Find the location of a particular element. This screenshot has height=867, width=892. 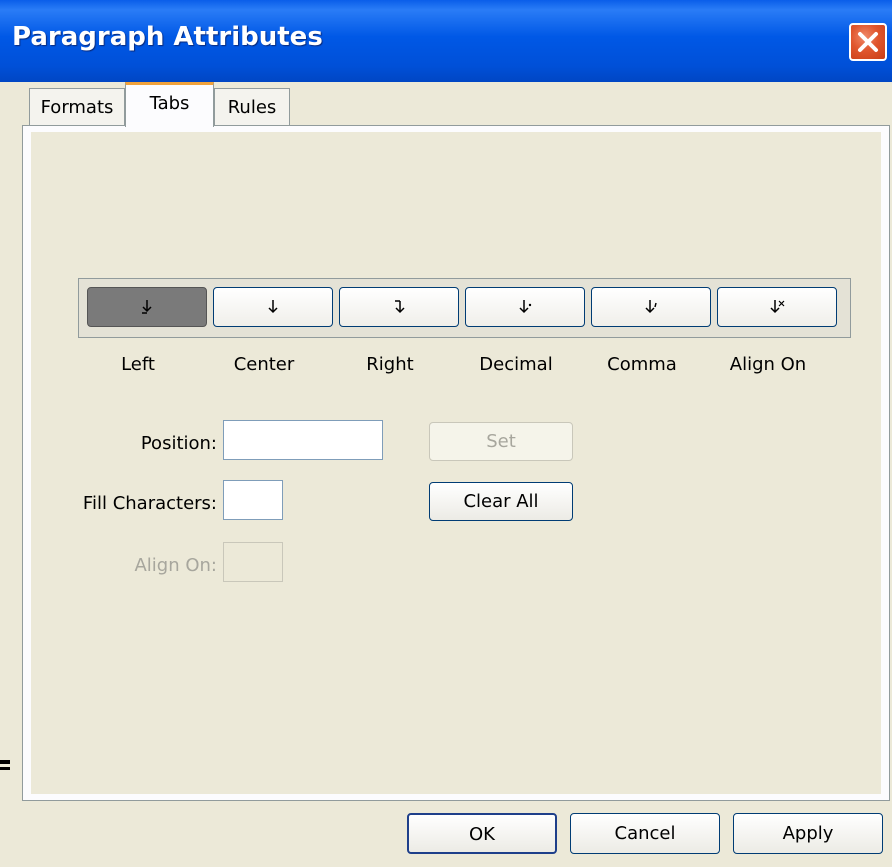

edge-artifact-line is located at coordinates (5, 768).